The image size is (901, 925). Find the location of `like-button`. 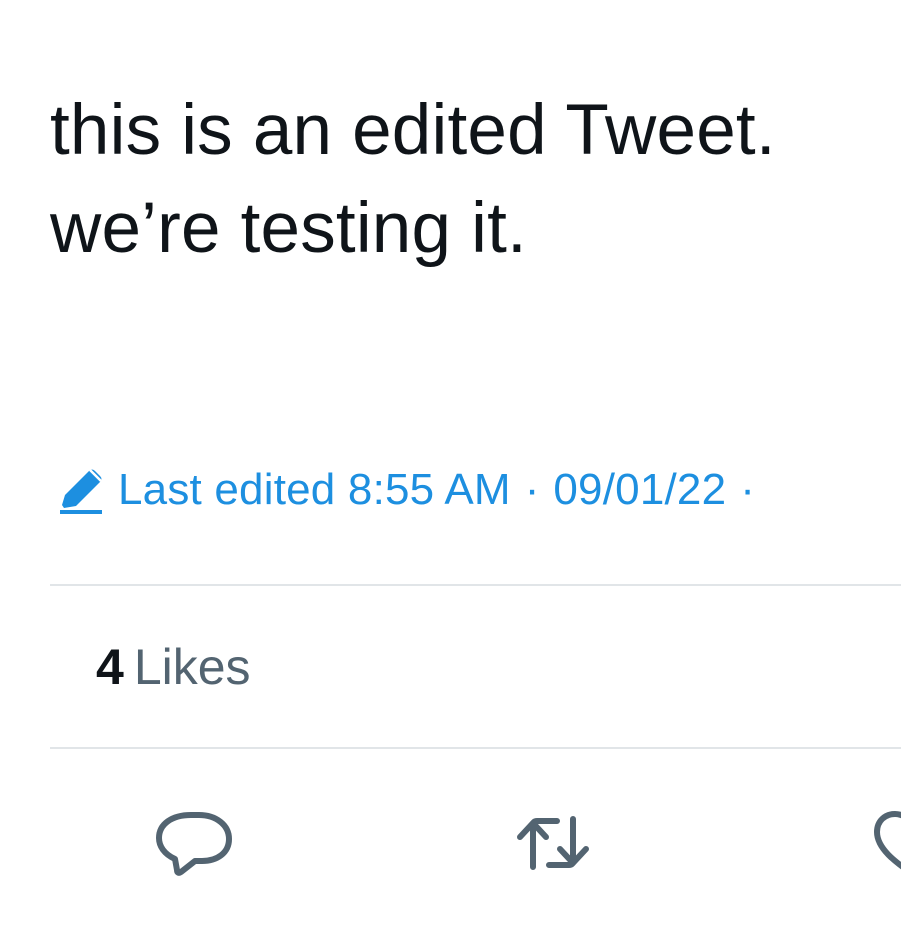

like-button is located at coordinates (883, 845).